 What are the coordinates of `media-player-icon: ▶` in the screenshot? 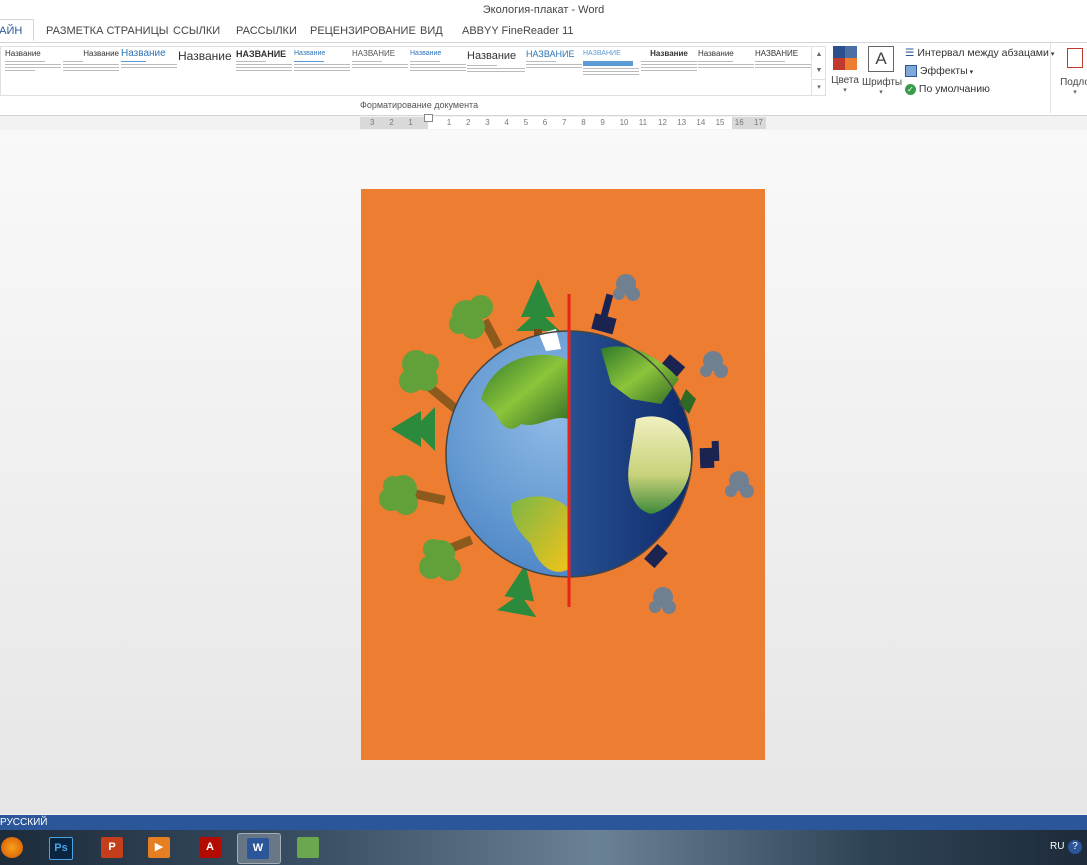 It's located at (159, 847).